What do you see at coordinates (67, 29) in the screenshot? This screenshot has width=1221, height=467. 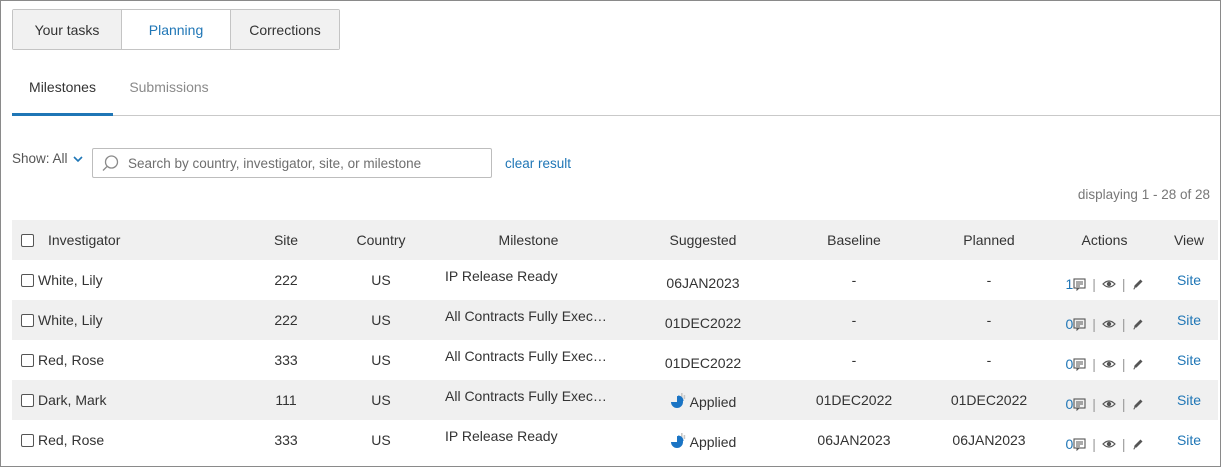 I see `tab-your-tasks: Your tasks` at bounding box center [67, 29].